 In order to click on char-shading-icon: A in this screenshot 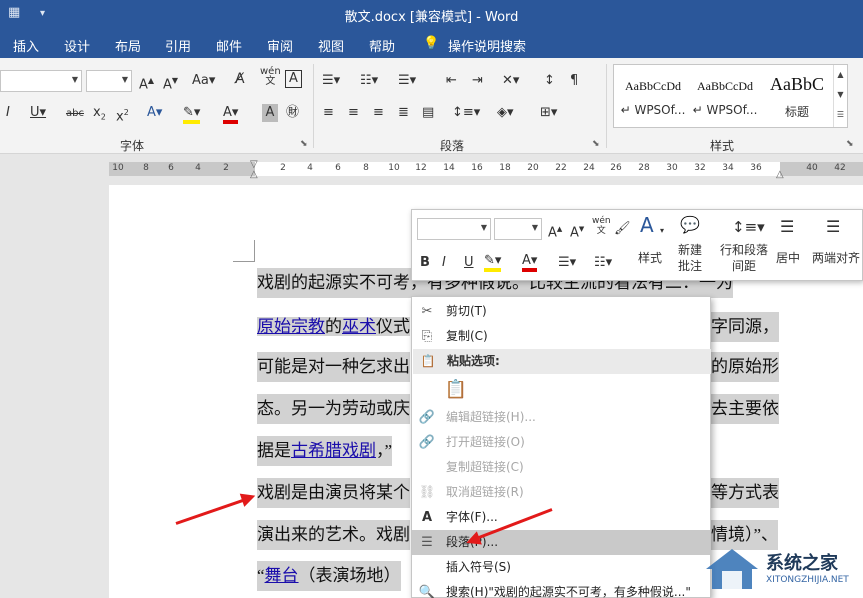, I will do `click(270, 113)`.